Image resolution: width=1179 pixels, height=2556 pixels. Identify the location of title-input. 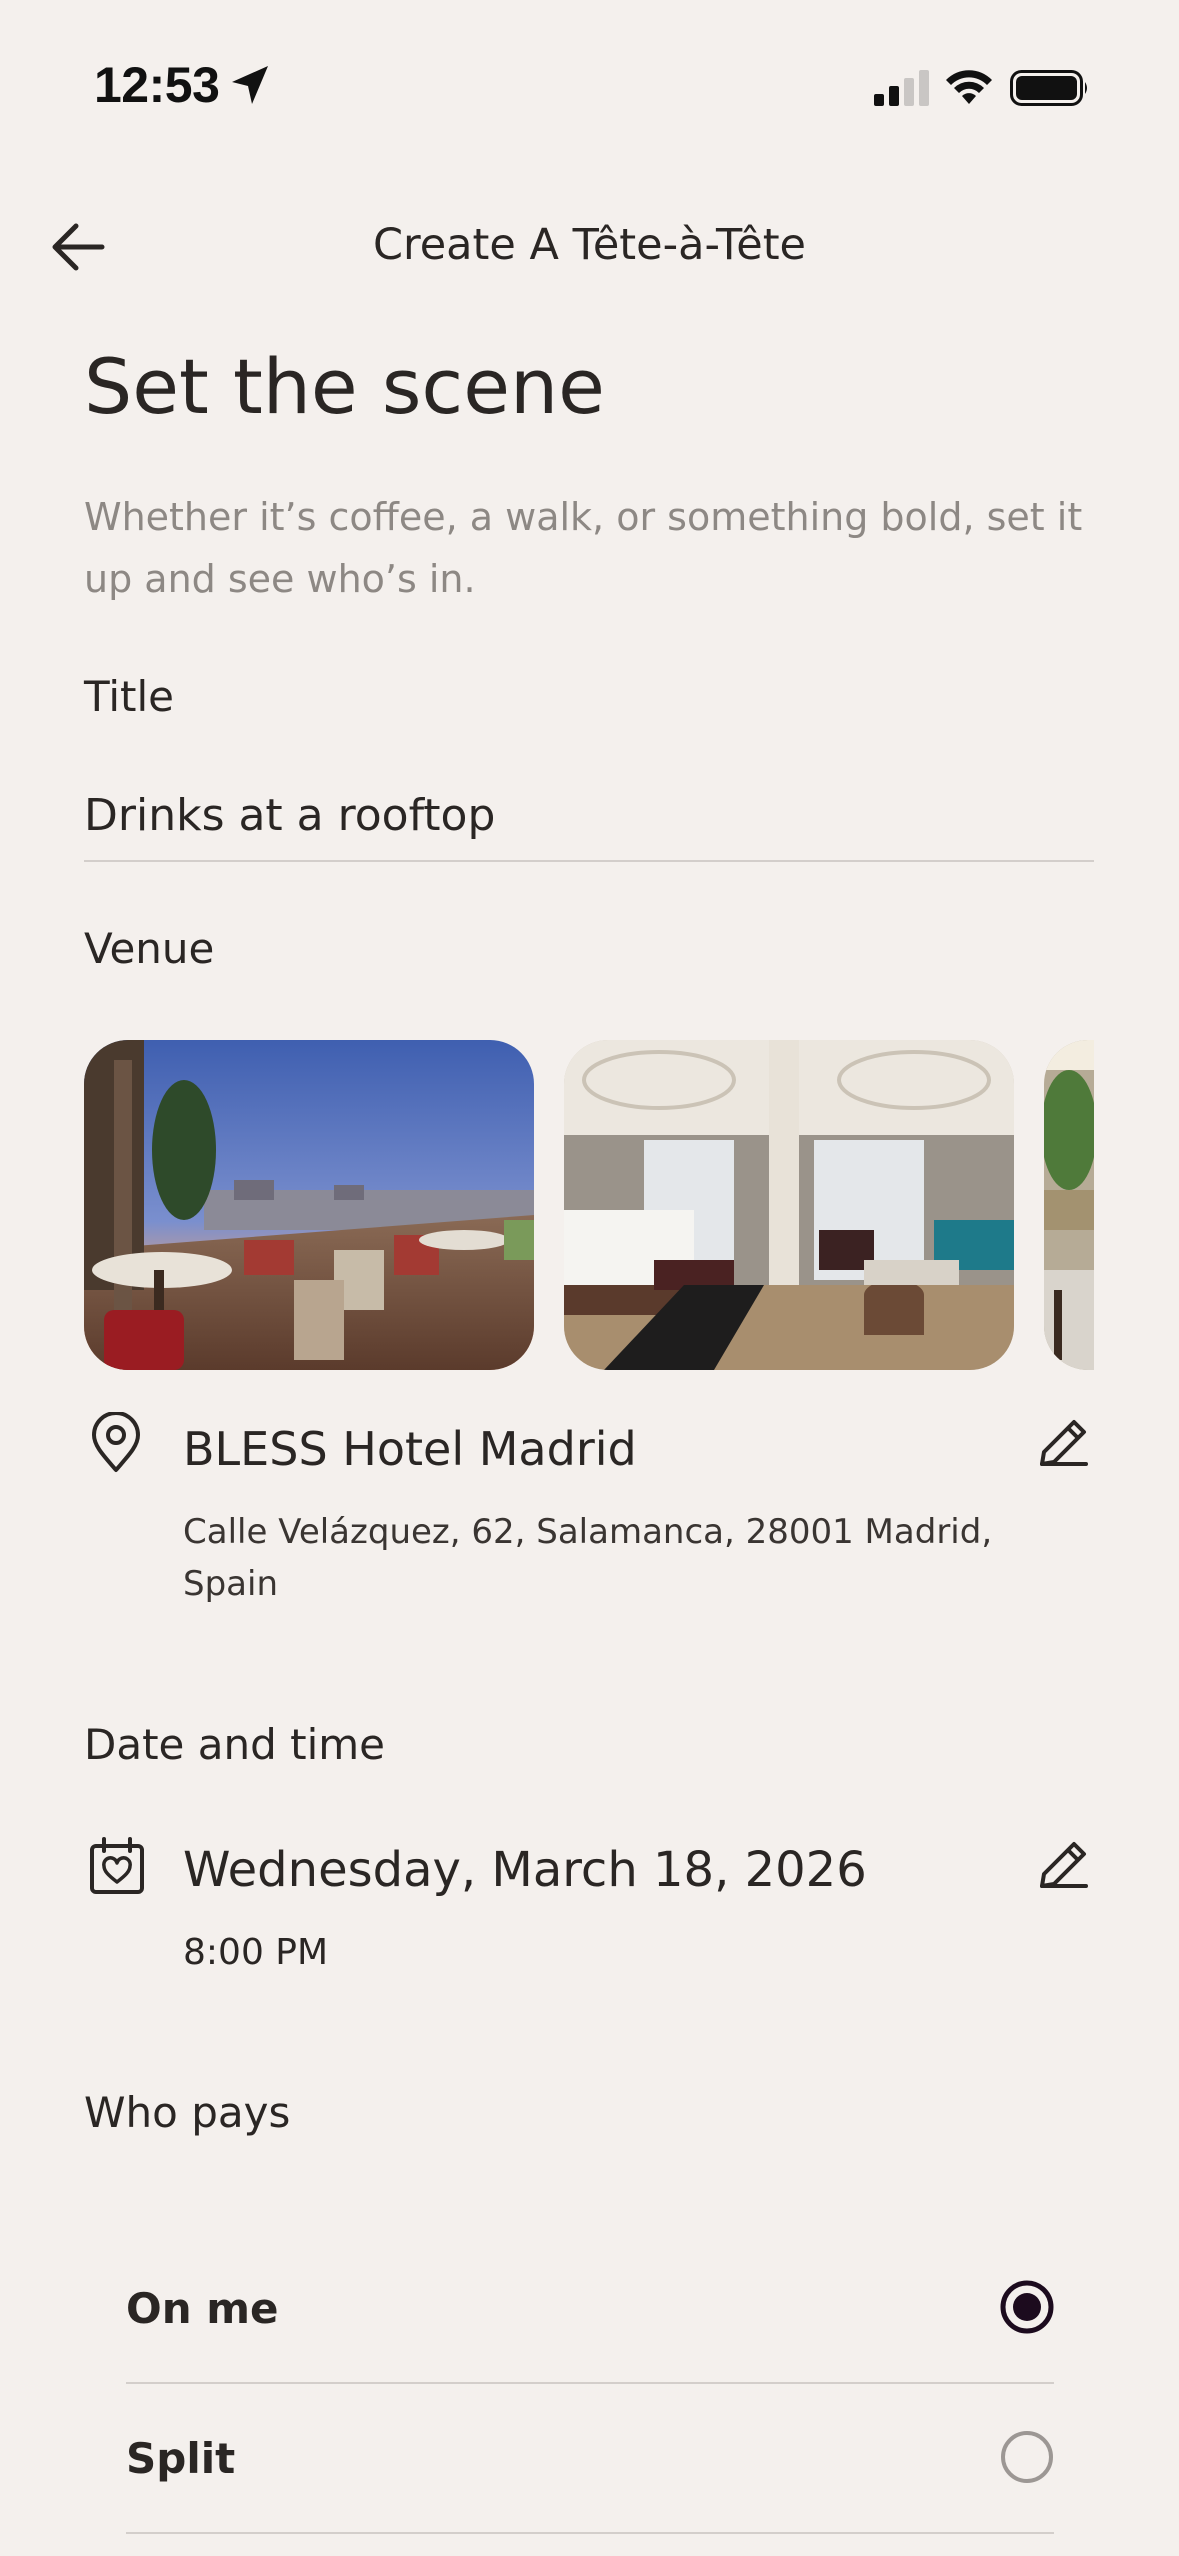
(589, 816).